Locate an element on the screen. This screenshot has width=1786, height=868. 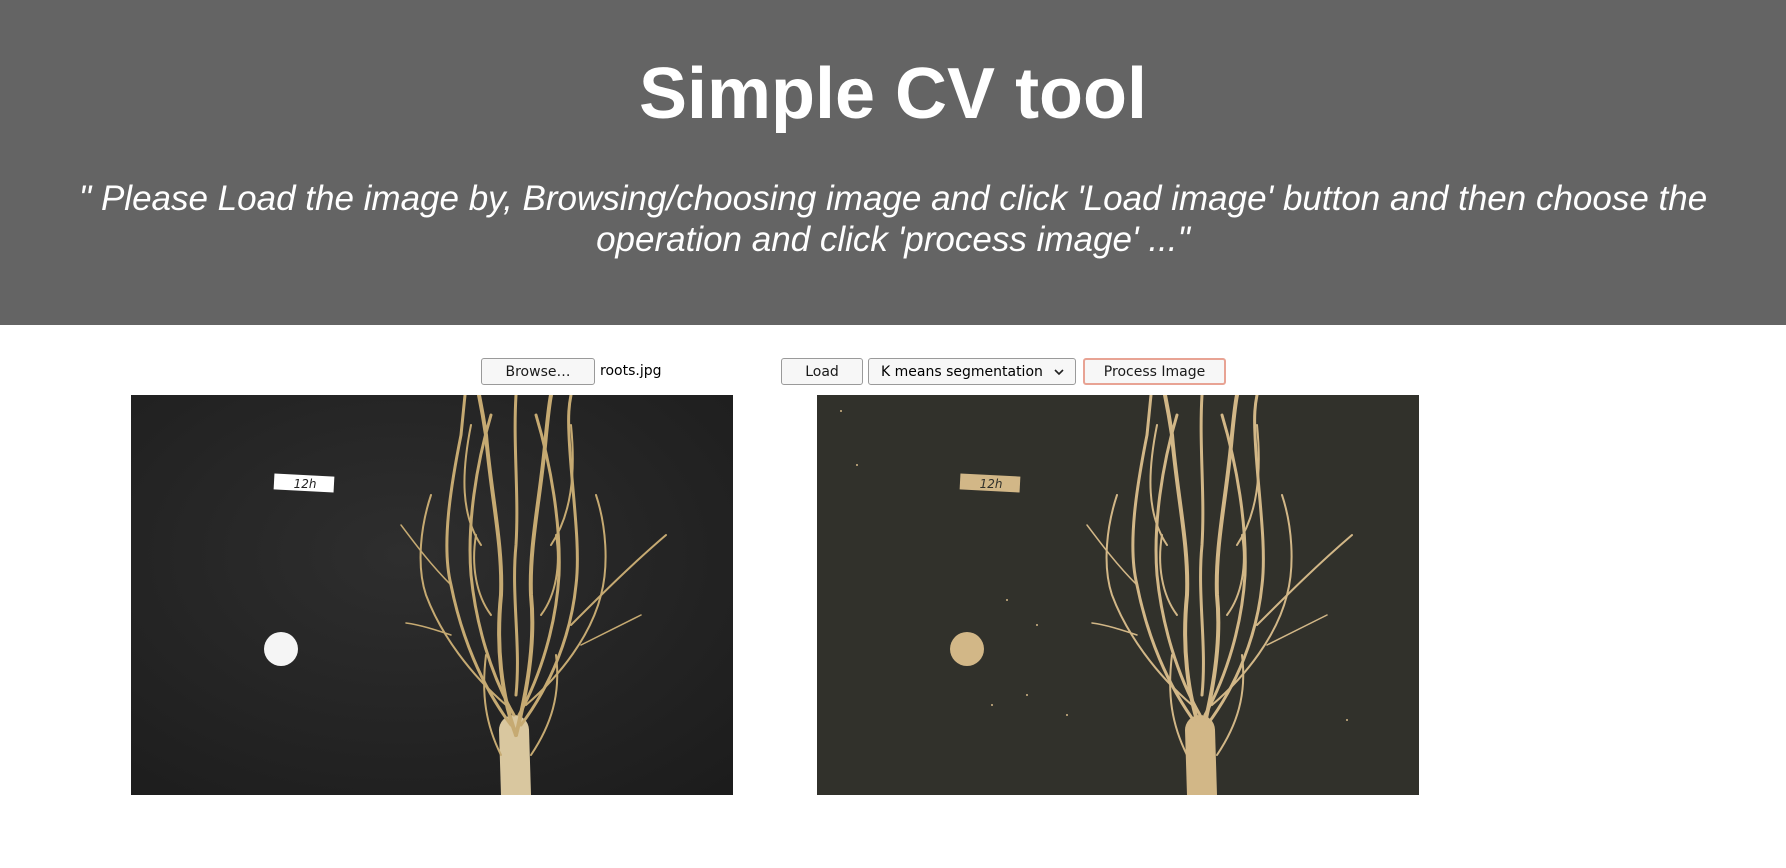
sample-label: 12h is located at coordinates (304, 483).